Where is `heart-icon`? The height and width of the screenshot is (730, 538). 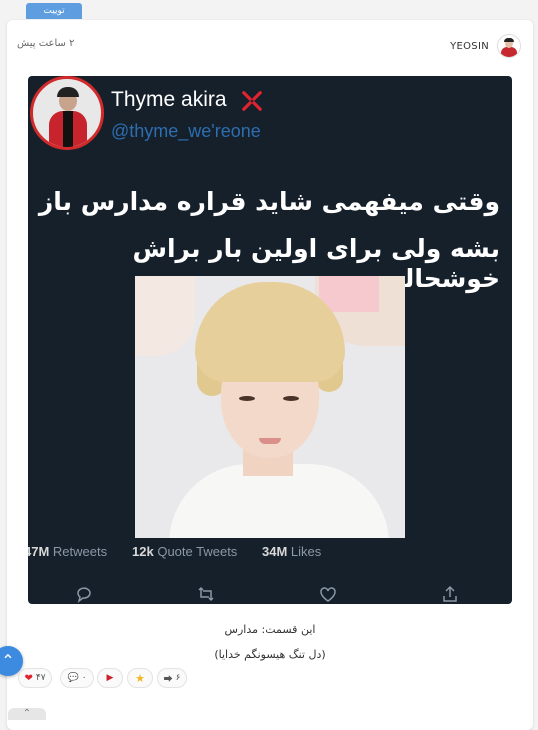
heart-icon is located at coordinates (328, 594).